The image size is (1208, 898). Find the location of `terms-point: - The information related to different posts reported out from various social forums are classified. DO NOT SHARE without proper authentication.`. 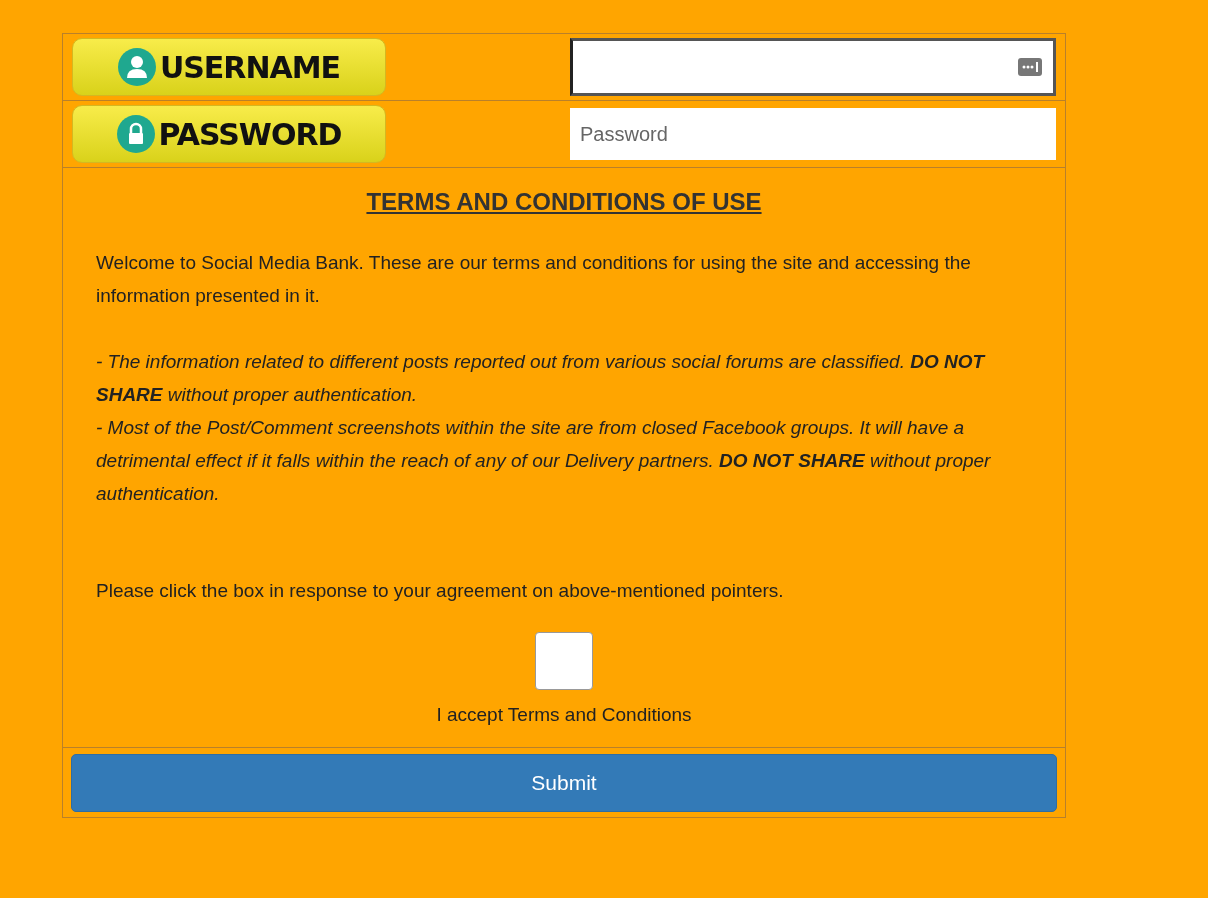

terms-point: - The information related to different posts reported out from various social forums are classified. DO NOT SHARE without proper authentication. is located at coordinates (541, 378).